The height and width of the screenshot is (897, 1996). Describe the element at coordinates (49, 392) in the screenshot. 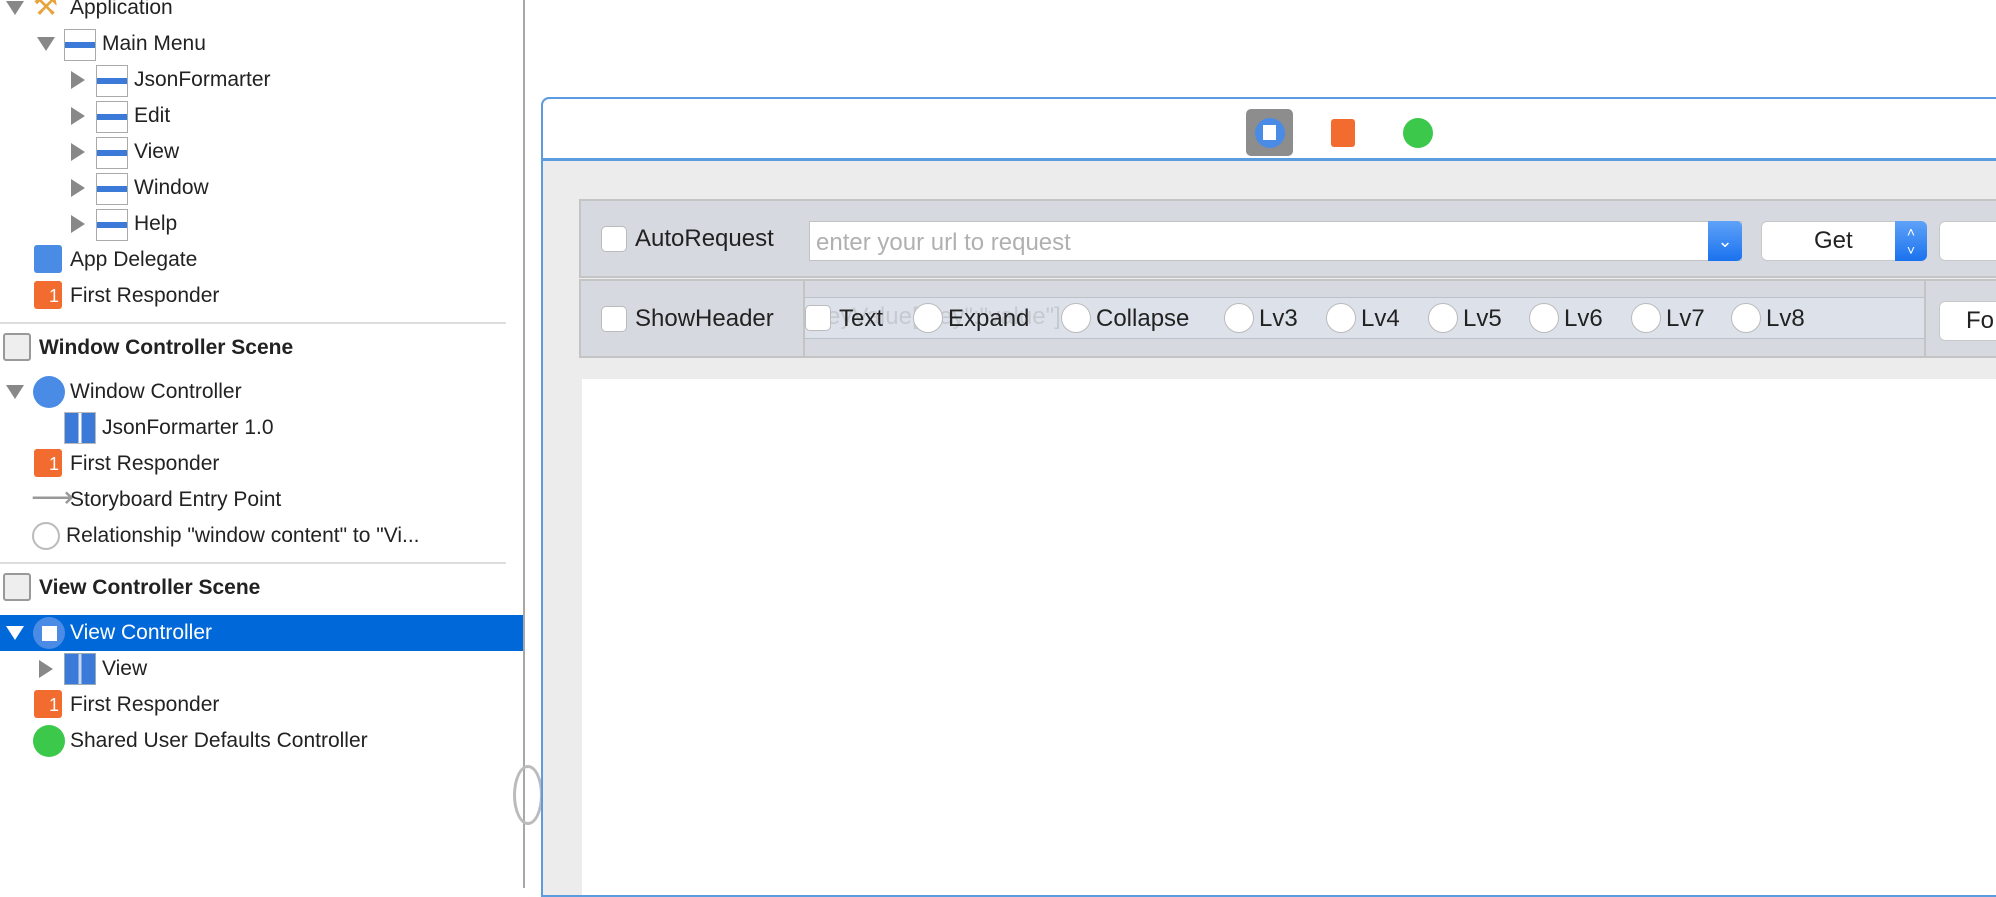

I see `window-controller-icon` at that location.